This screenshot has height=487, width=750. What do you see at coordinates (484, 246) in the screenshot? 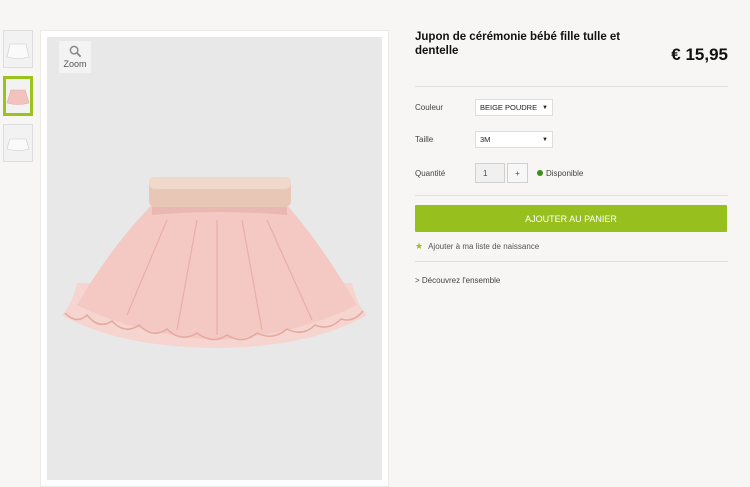
I see `wishlist-text: Ajouter à ma liste de naissance` at bounding box center [484, 246].